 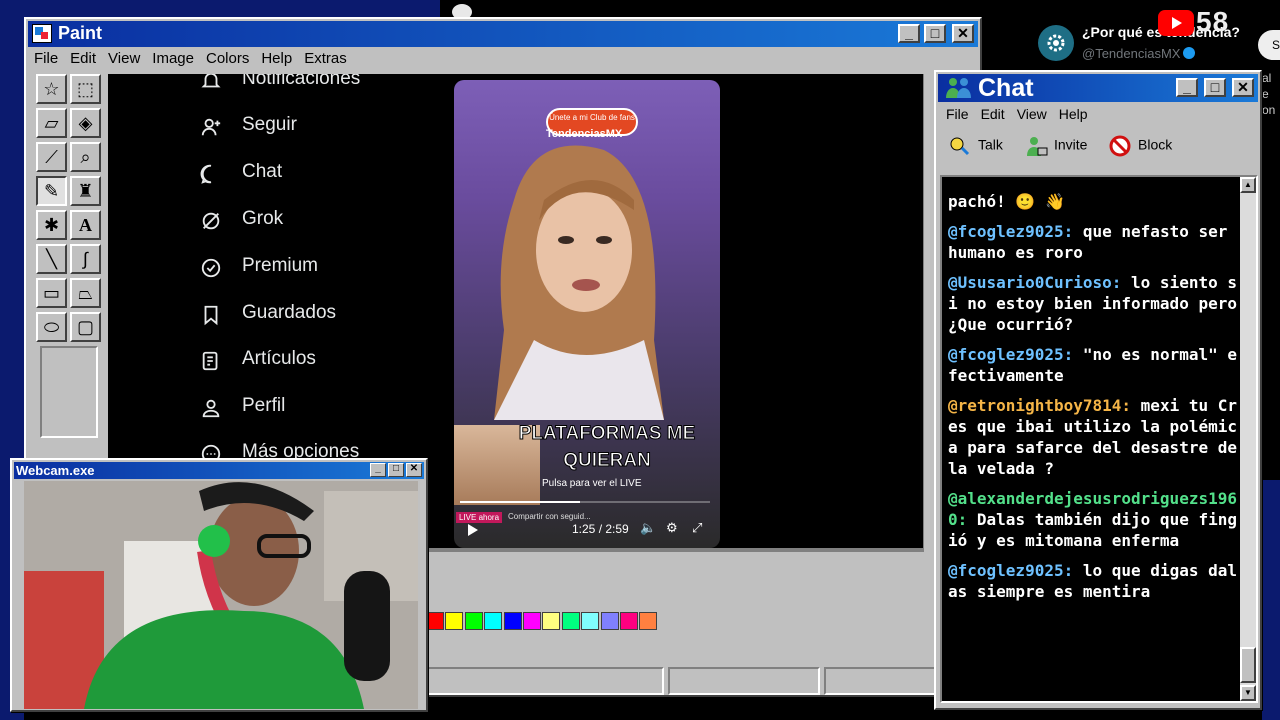 What do you see at coordinates (1098, 114) in the screenshot?
I see `chat-menubar: File Edit View Help` at bounding box center [1098, 114].